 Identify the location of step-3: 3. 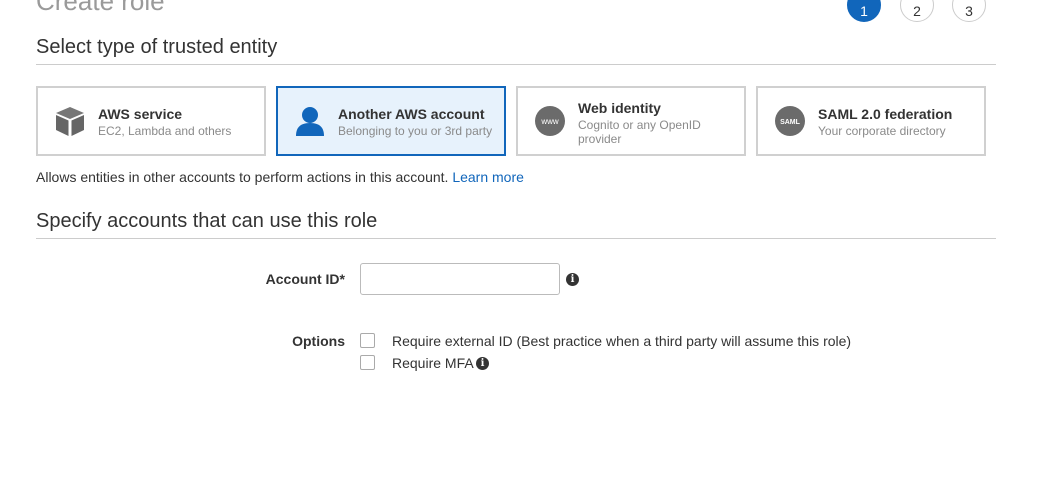
(969, 11).